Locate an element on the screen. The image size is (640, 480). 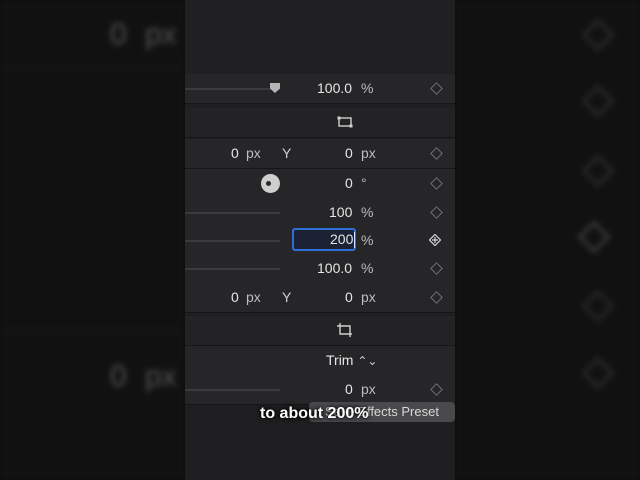
slider-knob-icon is located at coordinates (275, 88).